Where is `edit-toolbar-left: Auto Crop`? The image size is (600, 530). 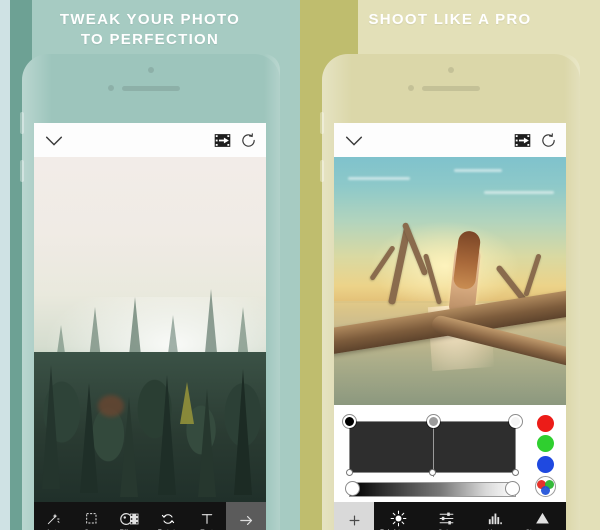
edit-toolbar-left: Auto Crop is located at coordinates (150, 516).